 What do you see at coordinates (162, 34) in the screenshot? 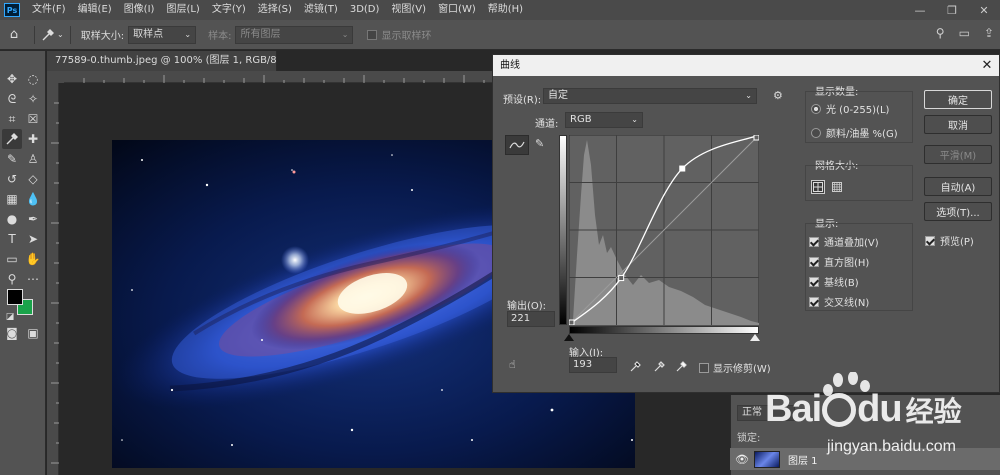
I see `sample-size-select: 取样点 ⌄` at bounding box center [162, 34].